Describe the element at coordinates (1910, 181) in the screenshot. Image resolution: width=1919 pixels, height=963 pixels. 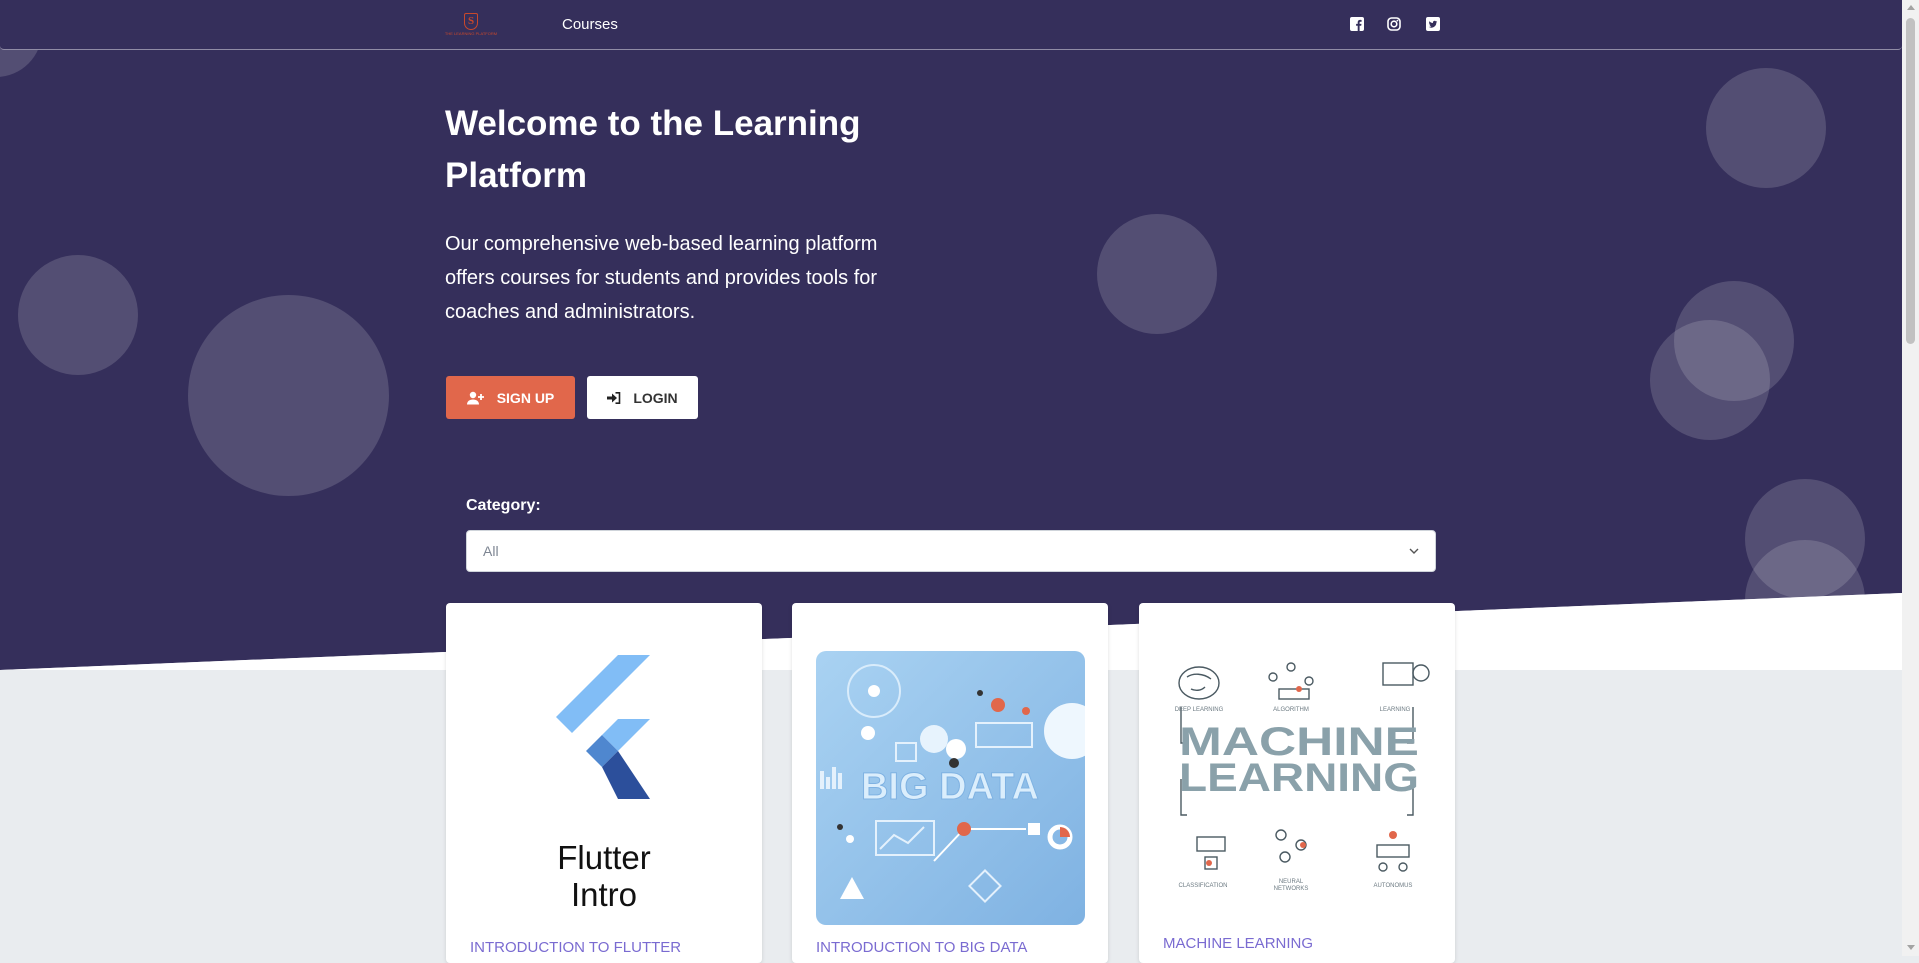
I see `scrollbar-thumb` at that location.